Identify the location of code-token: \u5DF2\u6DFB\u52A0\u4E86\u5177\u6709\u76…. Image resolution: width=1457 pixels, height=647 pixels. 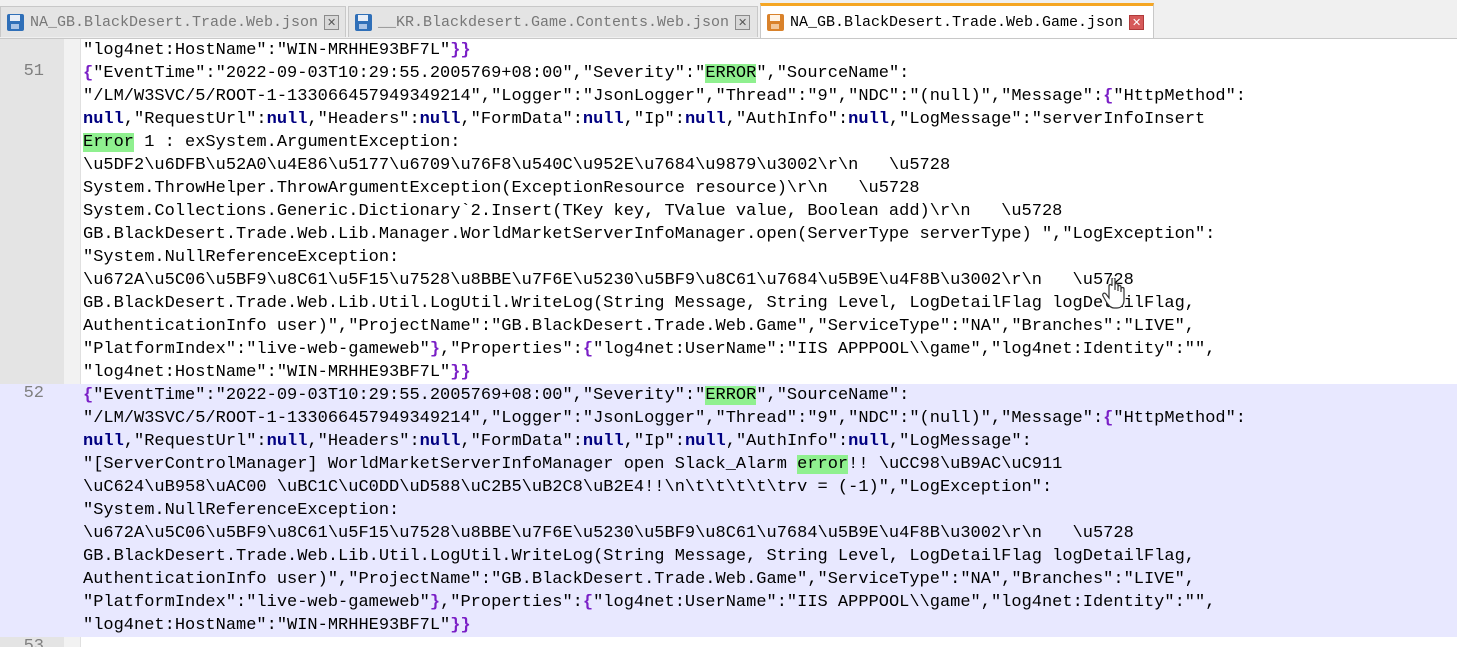
(517, 165).